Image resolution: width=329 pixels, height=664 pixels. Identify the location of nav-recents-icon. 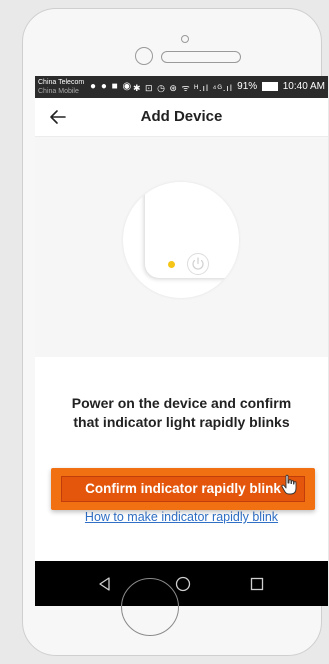
(257, 584).